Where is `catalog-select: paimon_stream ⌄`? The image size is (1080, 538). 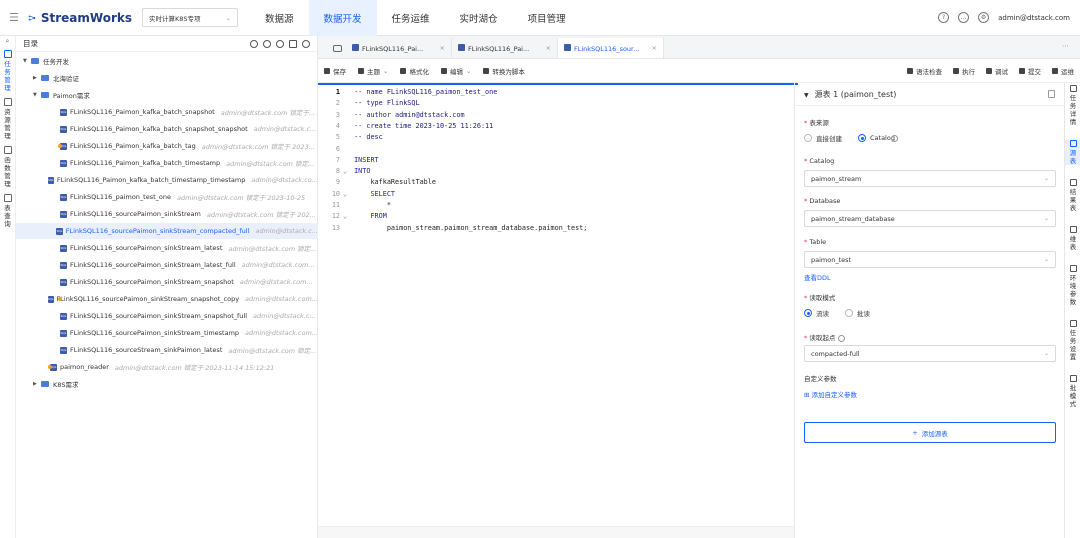 catalog-select: paimon_stream ⌄ is located at coordinates (930, 178).